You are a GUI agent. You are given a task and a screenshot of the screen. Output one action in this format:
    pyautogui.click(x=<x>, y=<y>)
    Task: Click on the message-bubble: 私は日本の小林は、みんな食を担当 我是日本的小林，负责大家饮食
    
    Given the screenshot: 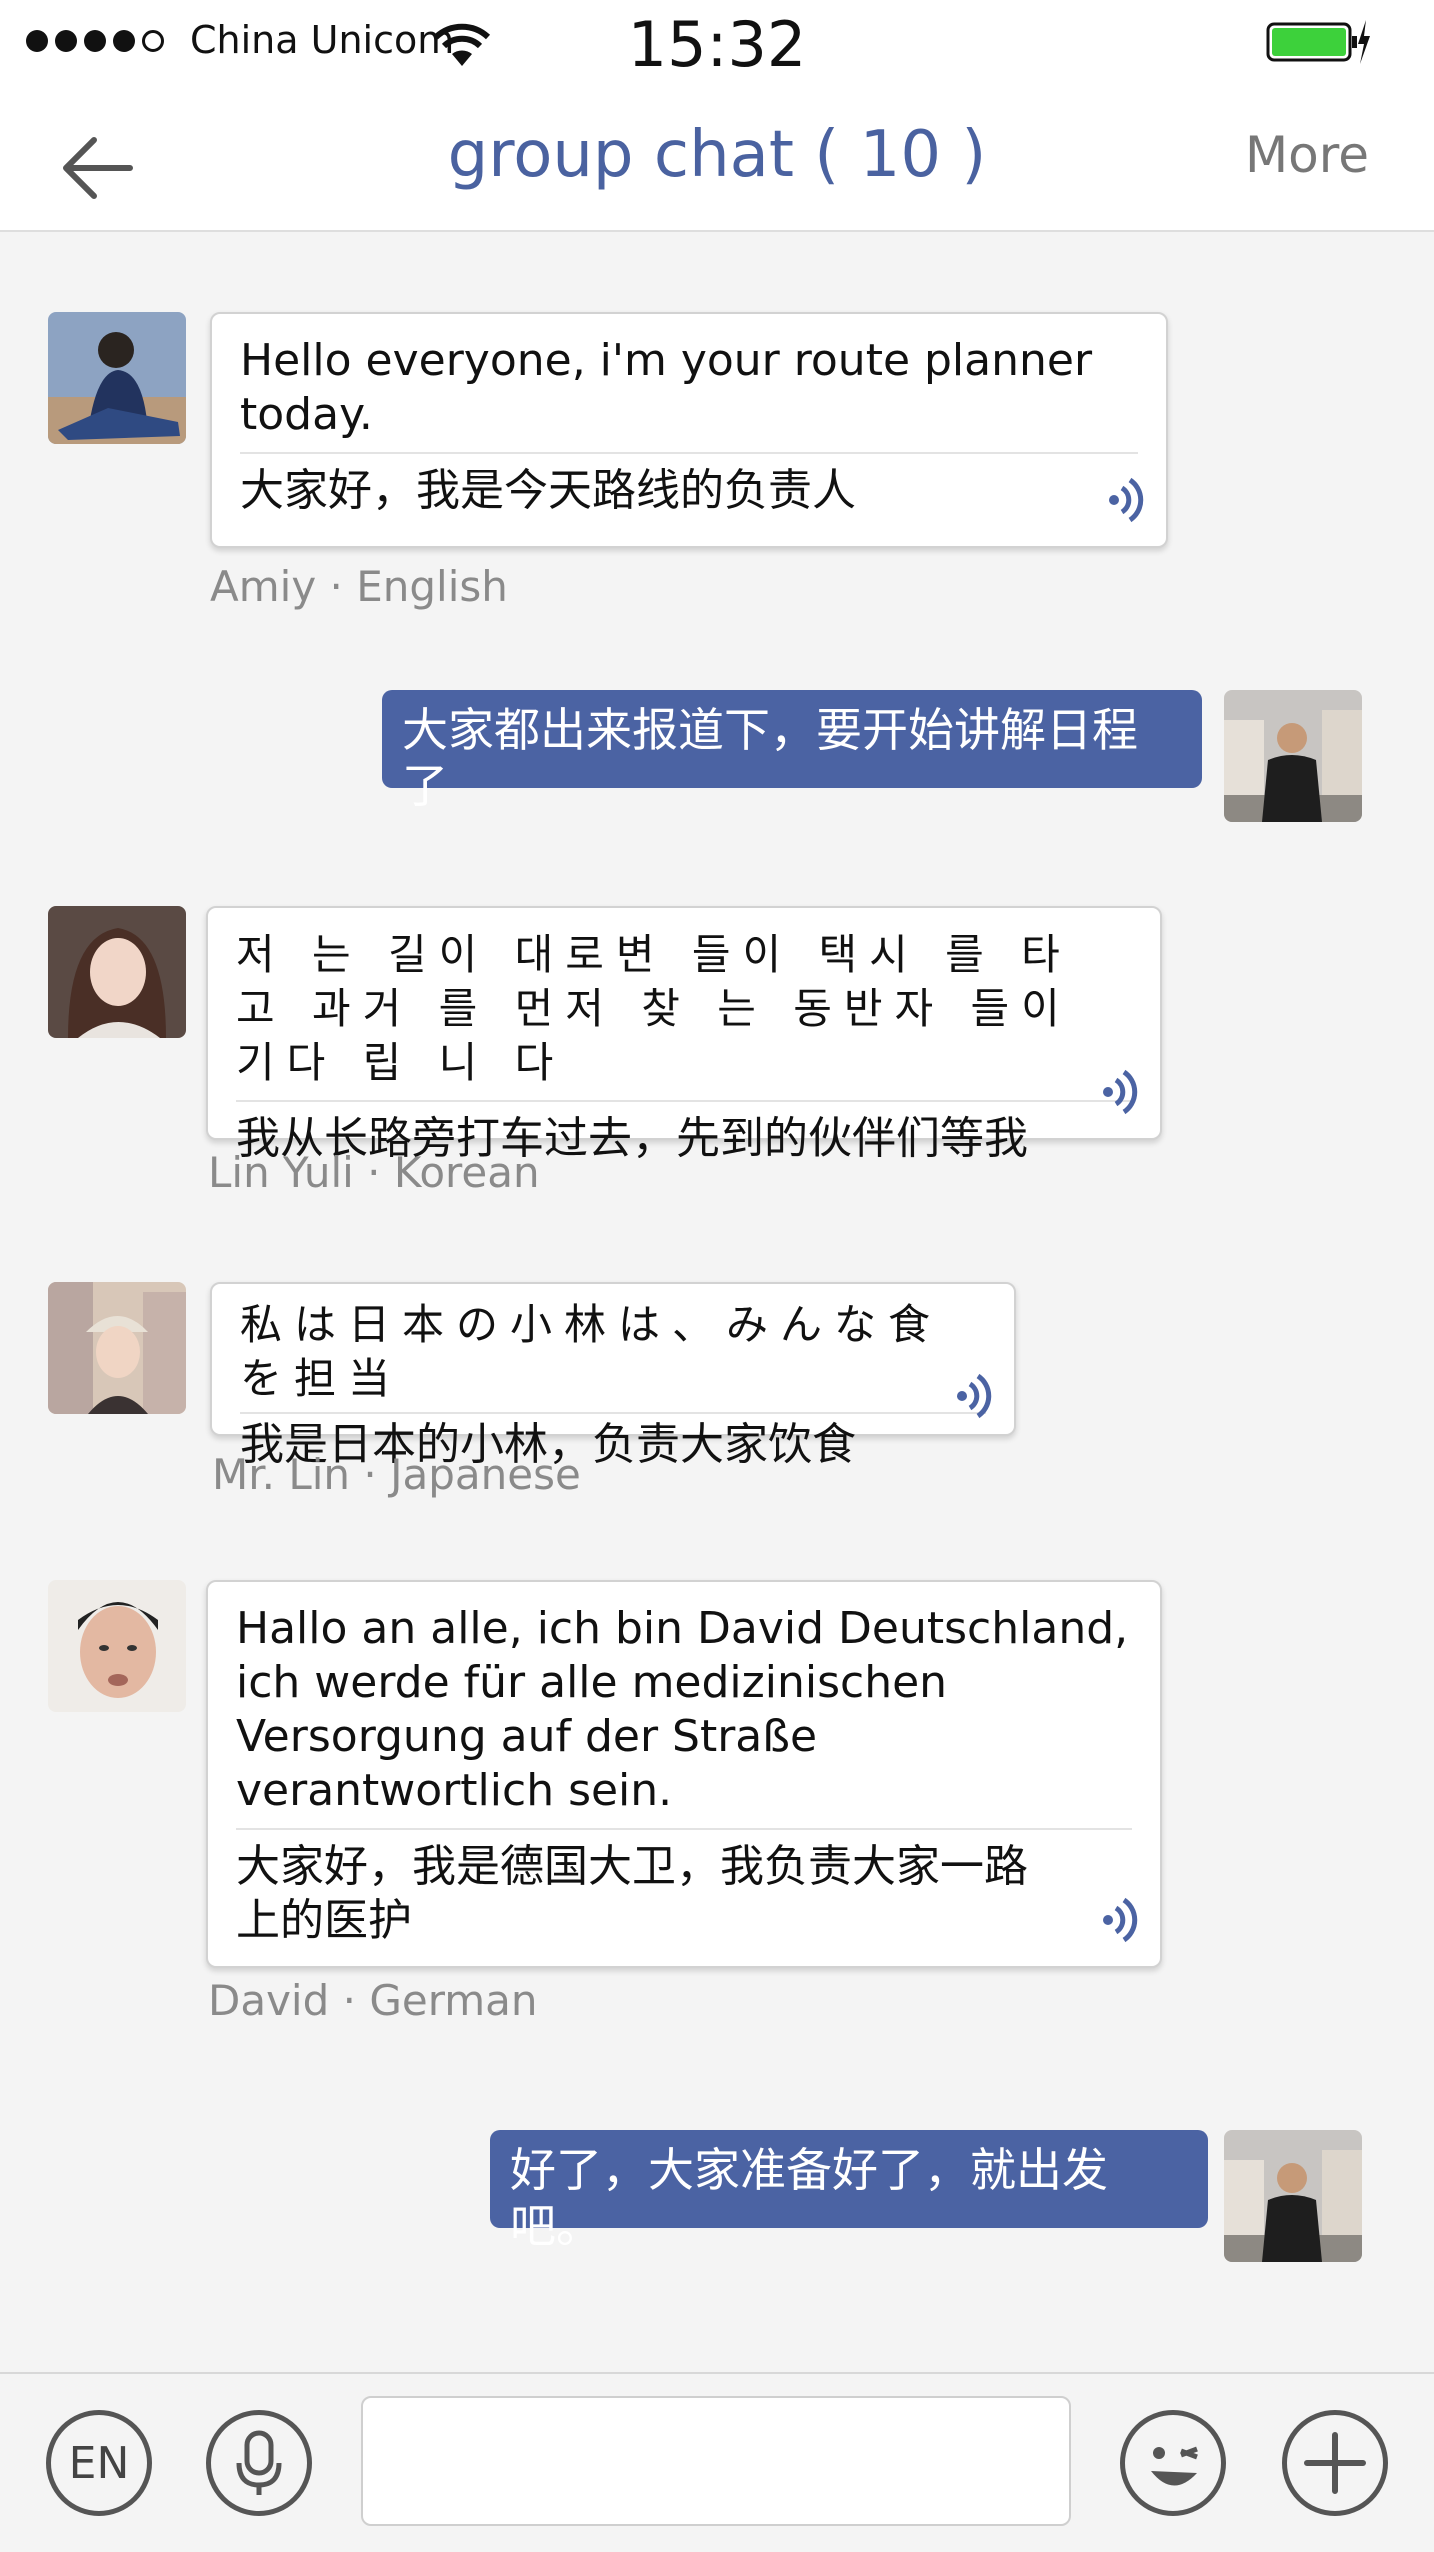 What is the action you would take?
    pyautogui.click(x=613, y=1376)
    